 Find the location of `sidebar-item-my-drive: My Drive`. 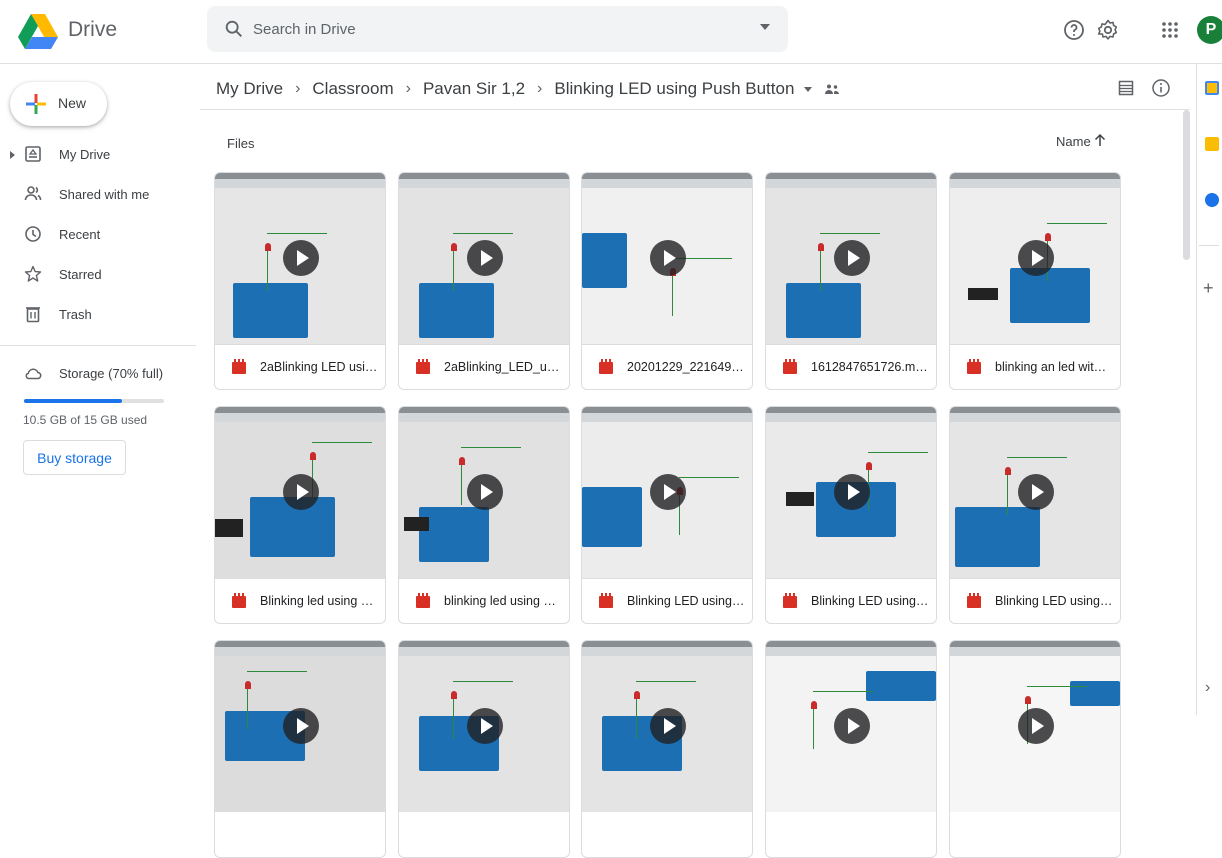

sidebar-item-my-drive: My Drive is located at coordinates (100, 155).